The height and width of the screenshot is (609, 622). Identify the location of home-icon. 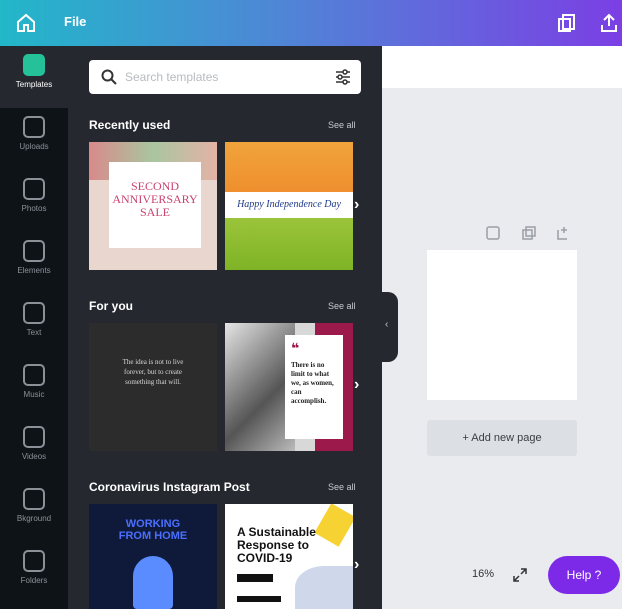
(26, 23).